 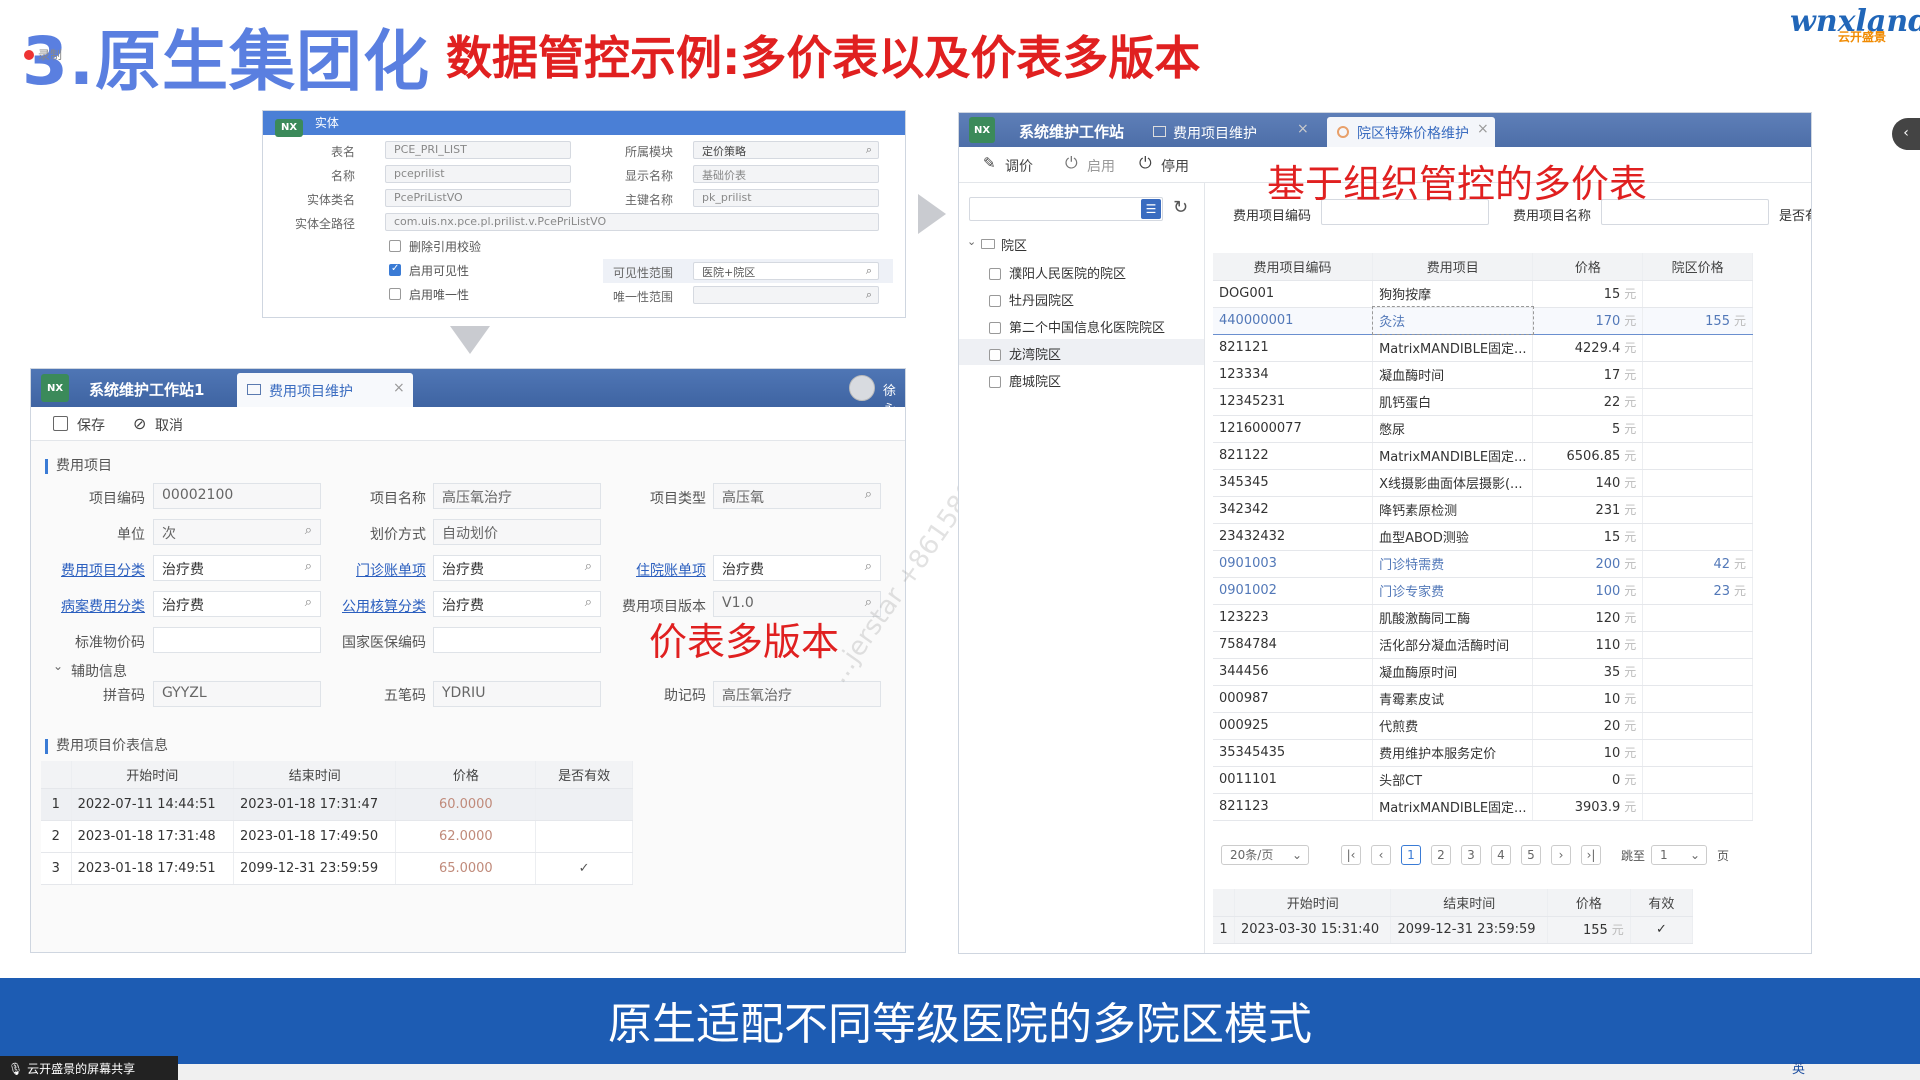 What do you see at coordinates (517, 568) in the screenshot?
I see `outpatient-bill-select: 治疗费 ⌕` at bounding box center [517, 568].